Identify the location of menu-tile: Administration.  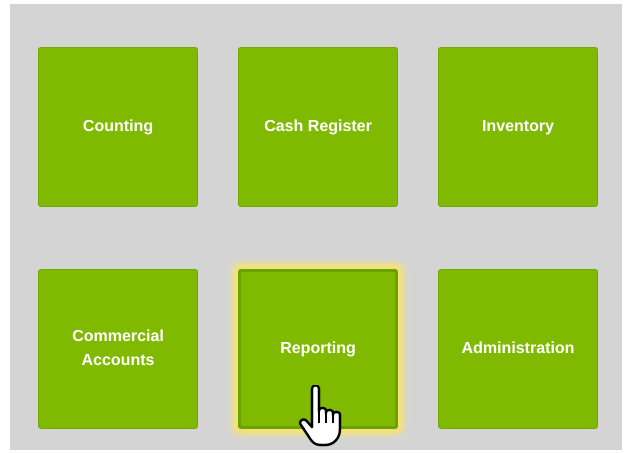
(518, 348).